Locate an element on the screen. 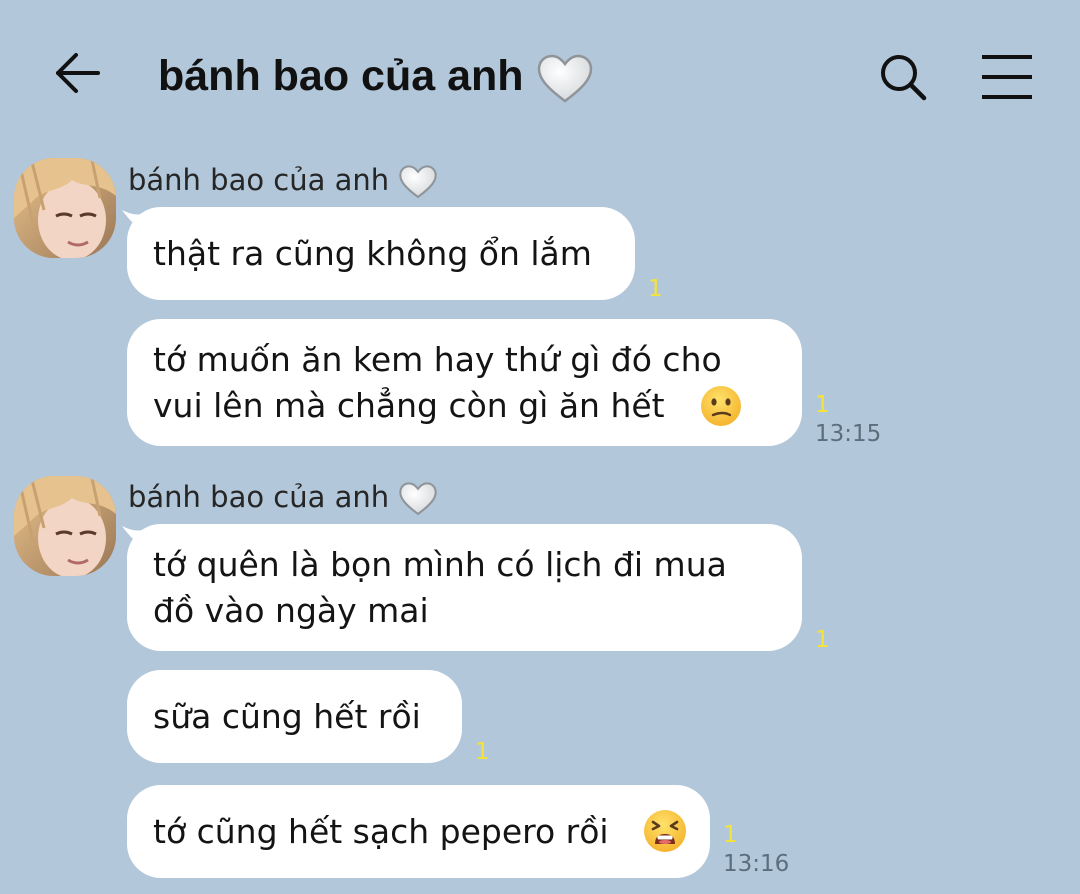 This screenshot has width=1080, height=894. message-bubble: sữa cũng hết rồi is located at coordinates (294, 716).